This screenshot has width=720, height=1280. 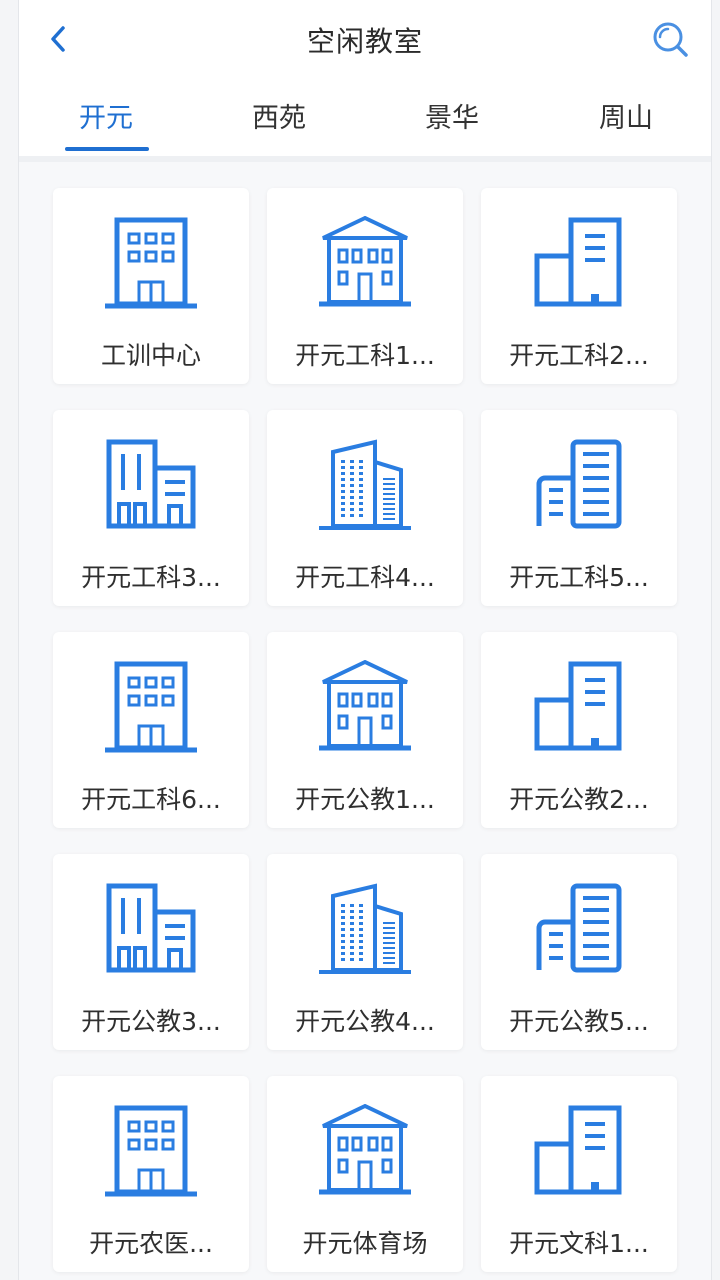 I want to click on building-label: 工训中心, so click(x=150, y=355).